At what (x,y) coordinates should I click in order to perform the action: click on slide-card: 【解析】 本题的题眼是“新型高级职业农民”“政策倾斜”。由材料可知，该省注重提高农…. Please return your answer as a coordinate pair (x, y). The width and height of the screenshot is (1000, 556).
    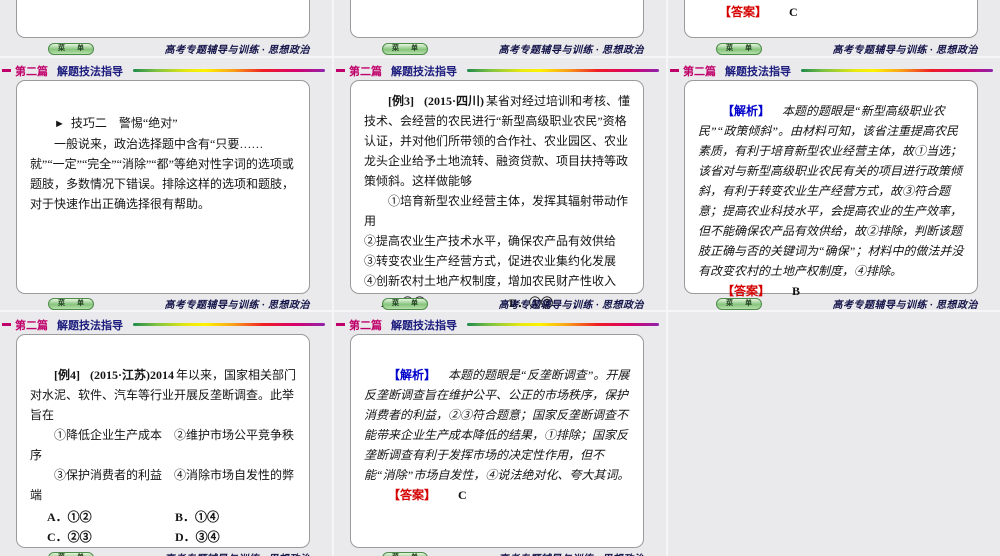
    Looking at the image, I should click on (831, 189).